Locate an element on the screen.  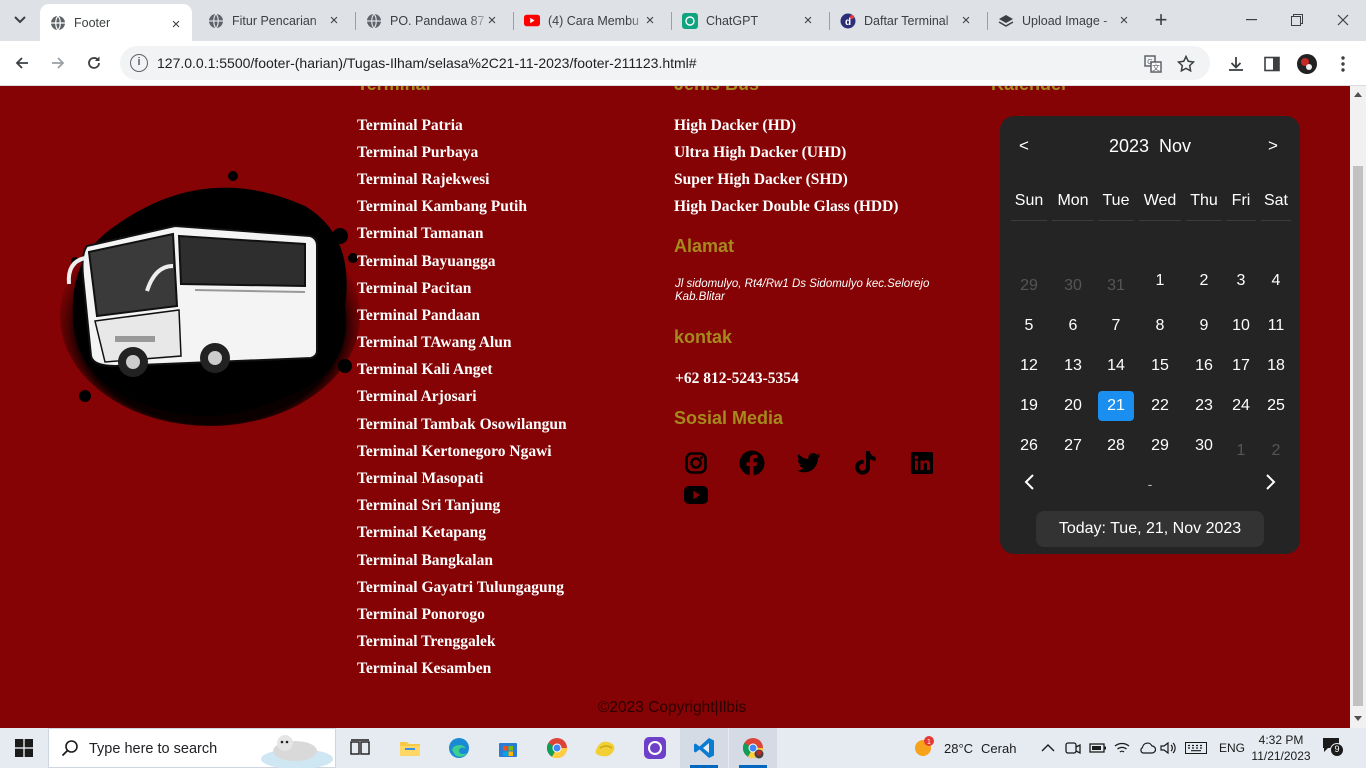
calendar-day-outside: 2 is located at coordinates (1276, 451).